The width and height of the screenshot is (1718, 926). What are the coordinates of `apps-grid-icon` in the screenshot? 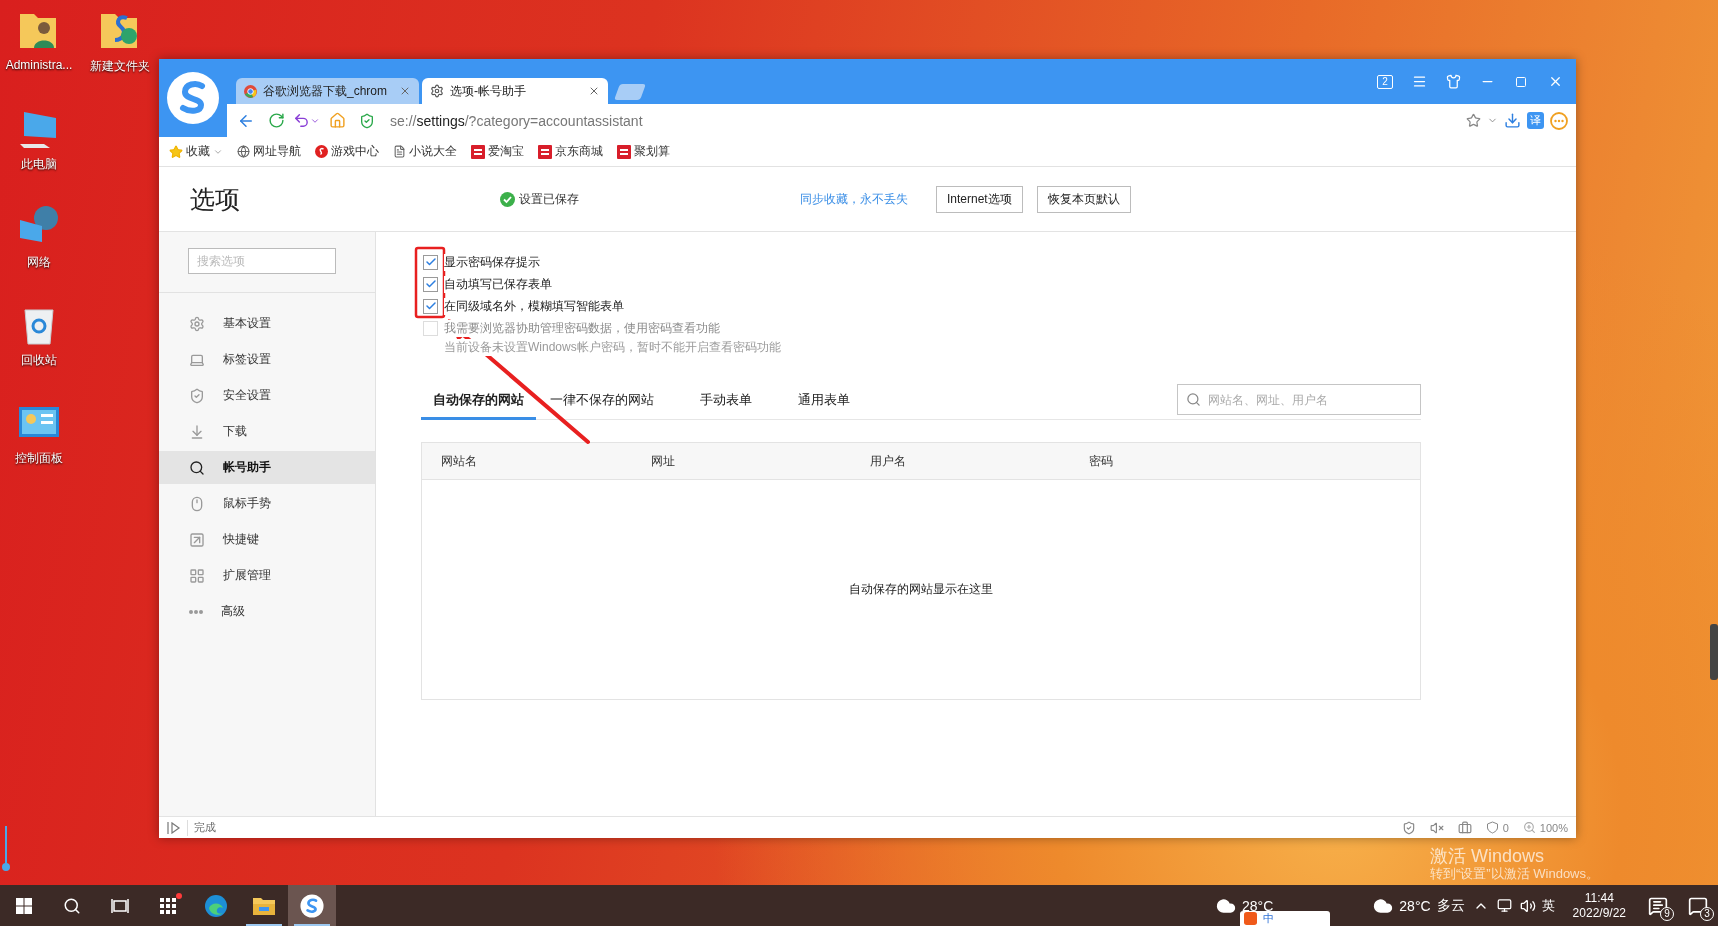 It's located at (168, 905).